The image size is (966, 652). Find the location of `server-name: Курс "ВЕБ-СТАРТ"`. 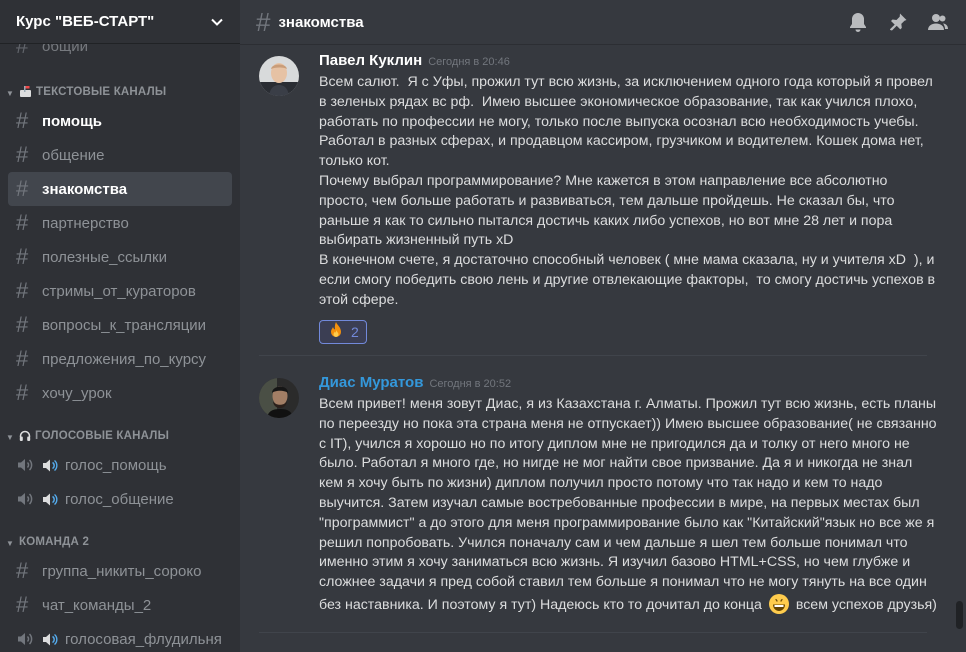

server-name: Курс "ВЕБ-СТАРТ" is located at coordinates (85, 21).